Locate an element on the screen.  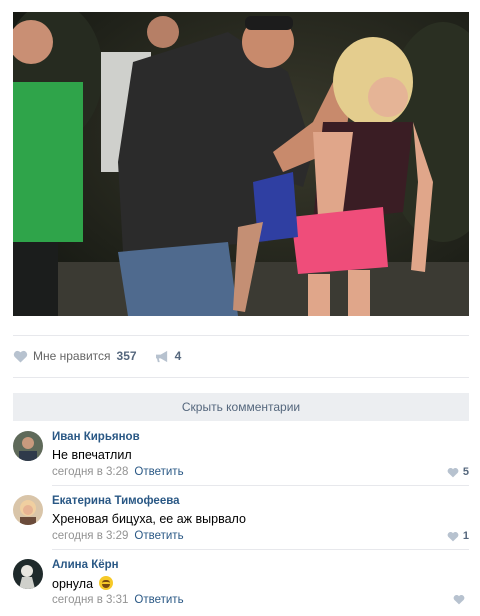
post-actions: Мне нравится 357 4 is located at coordinates (97, 356).